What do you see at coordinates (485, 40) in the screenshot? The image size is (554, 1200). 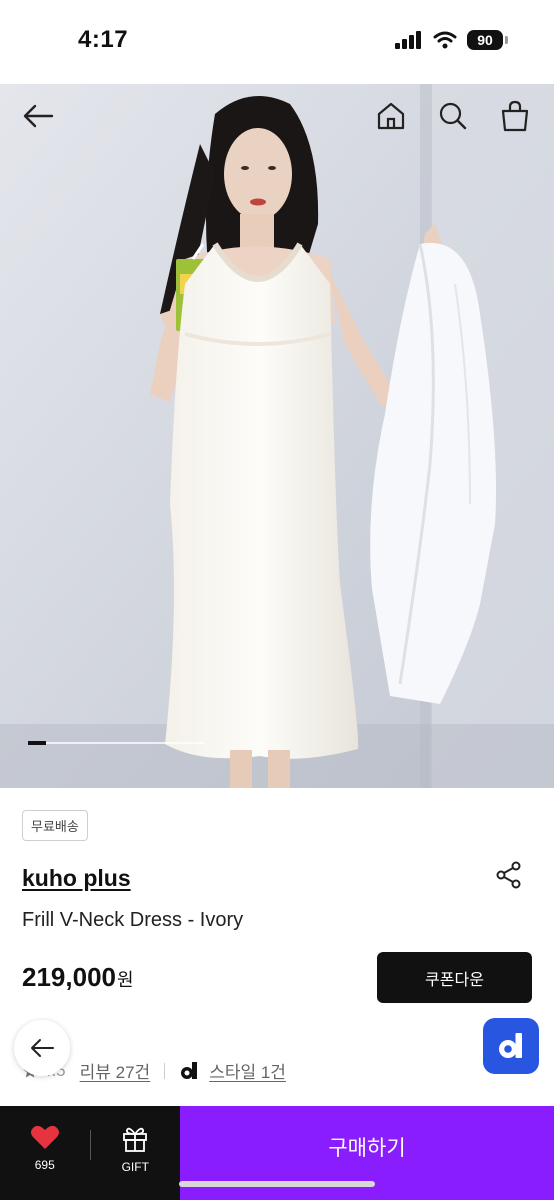 I see `battery-indicator: 90` at bounding box center [485, 40].